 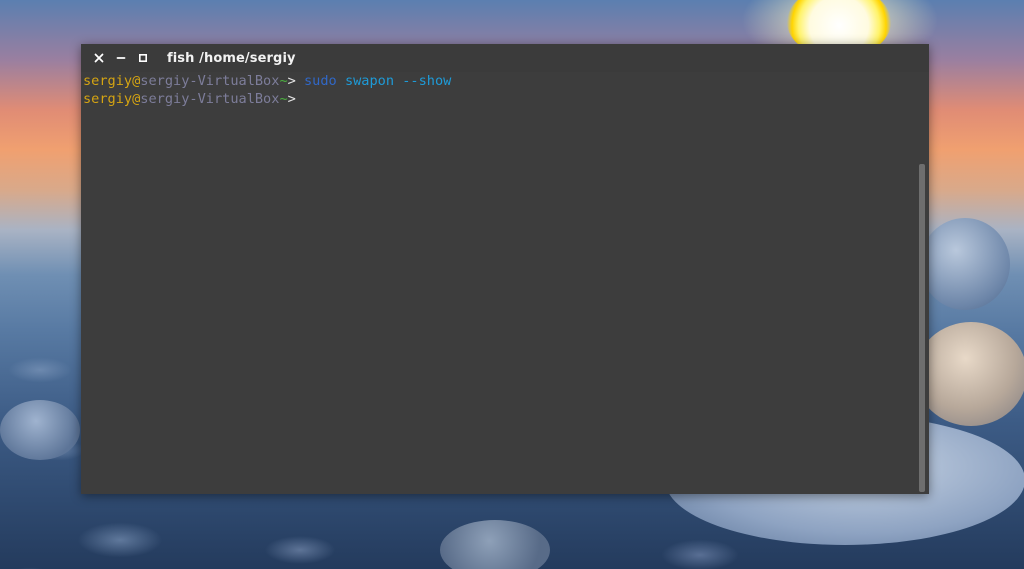 What do you see at coordinates (427, 81) in the screenshot?
I see `command-option: --show` at bounding box center [427, 81].